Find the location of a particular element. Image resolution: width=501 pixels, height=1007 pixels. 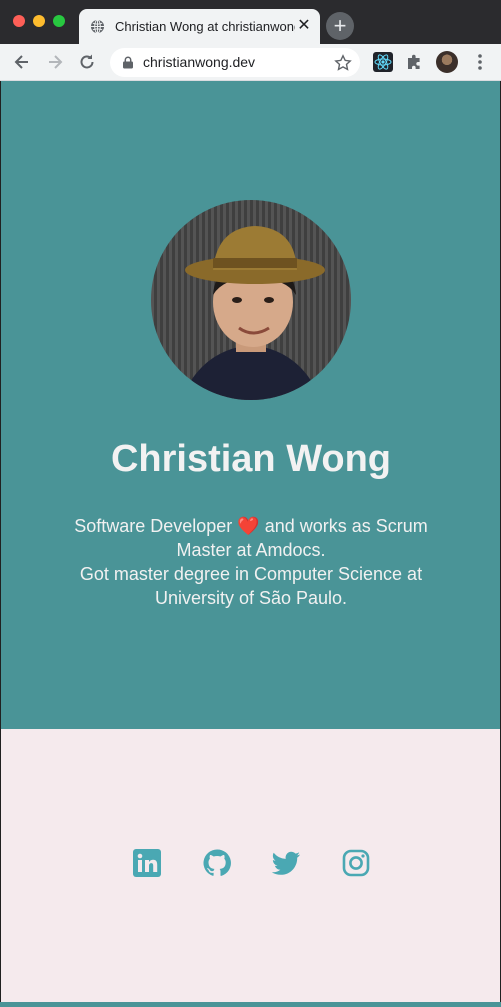

lock-icon is located at coordinates (128, 62).